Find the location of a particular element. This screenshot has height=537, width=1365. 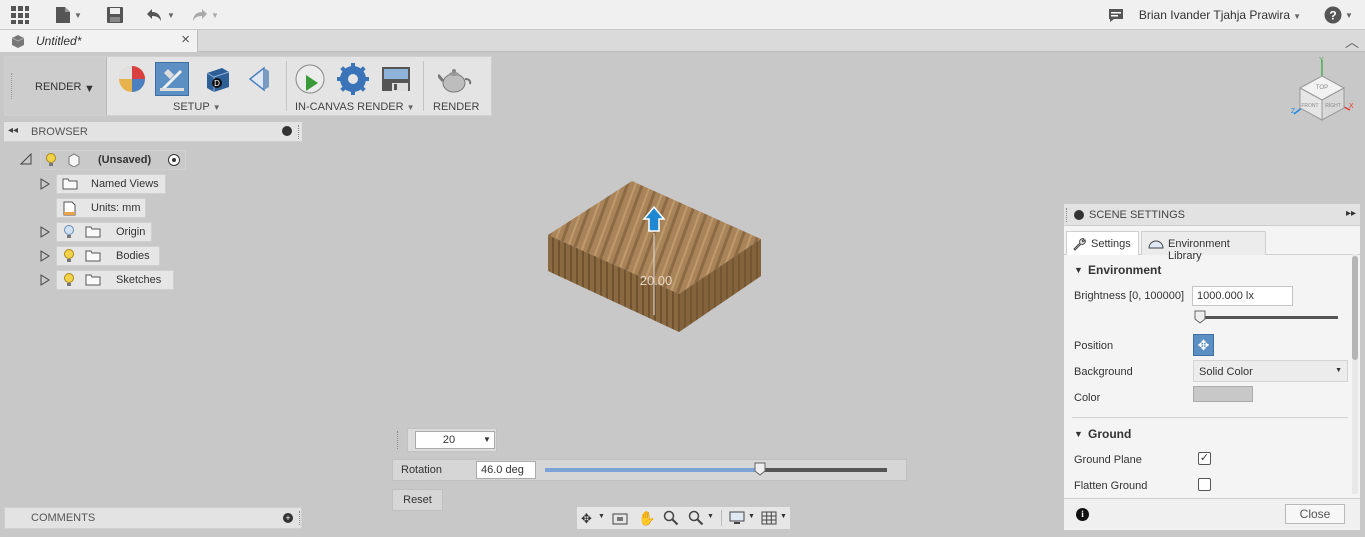

help-icon: ? ▼ is located at coordinates (1338, 15).